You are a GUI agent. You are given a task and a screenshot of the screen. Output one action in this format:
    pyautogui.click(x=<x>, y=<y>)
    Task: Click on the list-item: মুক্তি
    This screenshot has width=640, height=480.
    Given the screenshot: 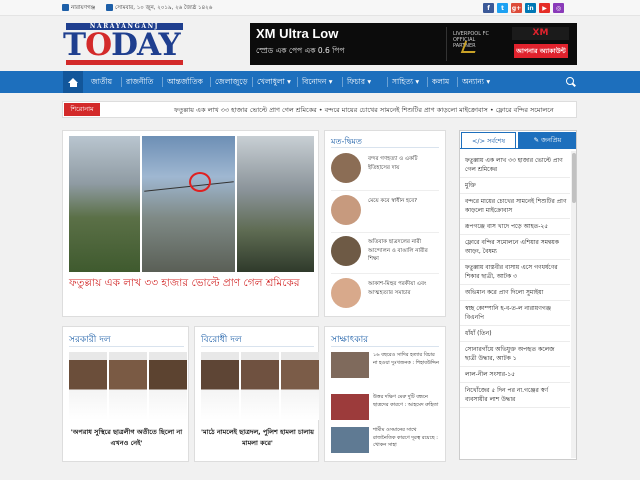 What is the action you would take?
    pyautogui.click(x=515, y=186)
    